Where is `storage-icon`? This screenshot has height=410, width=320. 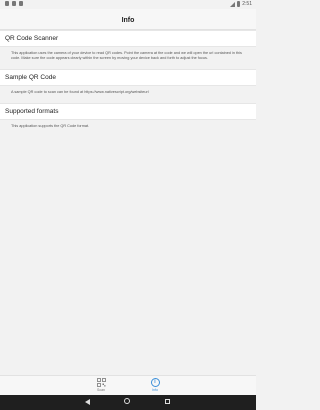
storage-icon is located at coordinates (14, 3).